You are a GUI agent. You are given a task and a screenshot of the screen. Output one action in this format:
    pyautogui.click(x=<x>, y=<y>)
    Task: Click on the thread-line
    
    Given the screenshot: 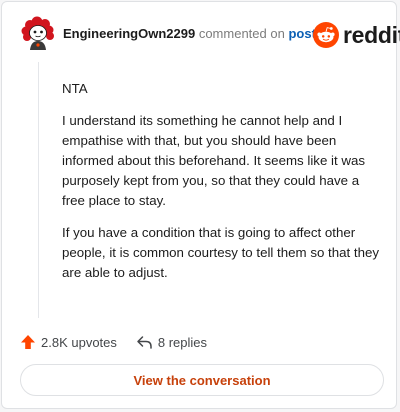 What is the action you would take?
    pyautogui.click(x=38, y=190)
    